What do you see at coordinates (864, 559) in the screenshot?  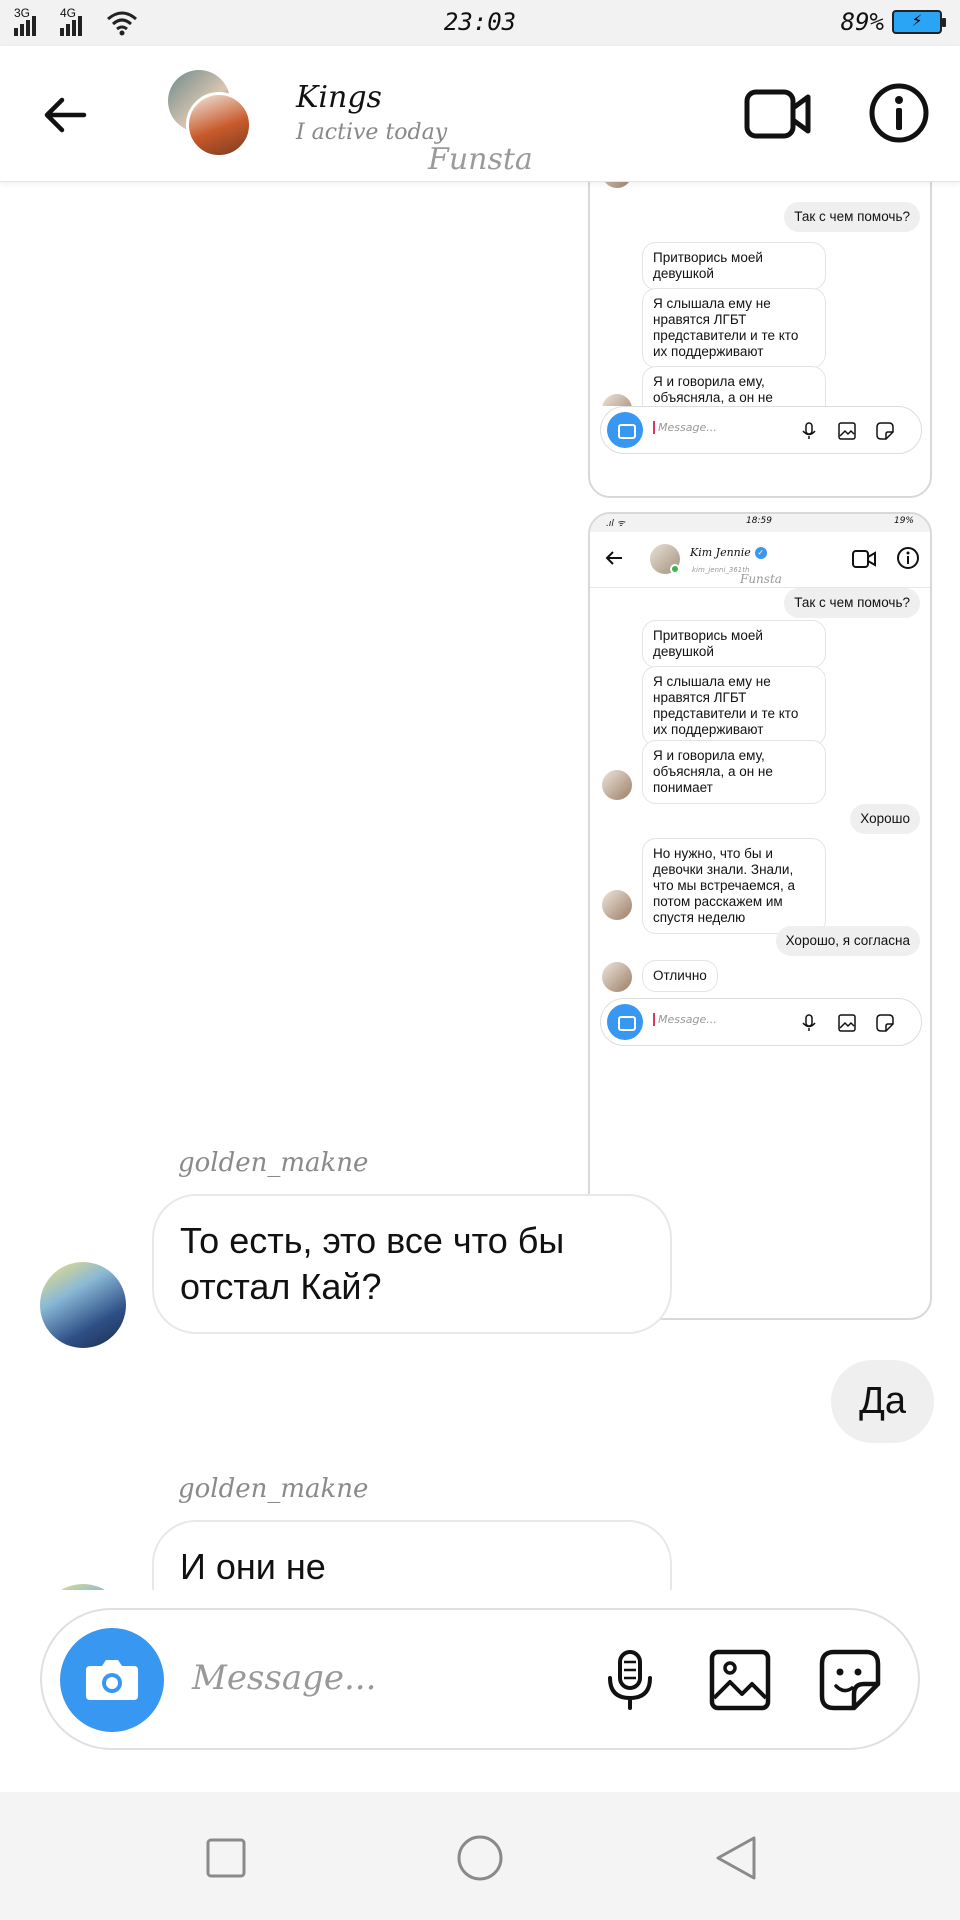 I see `mini-video-camera-icon` at bounding box center [864, 559].